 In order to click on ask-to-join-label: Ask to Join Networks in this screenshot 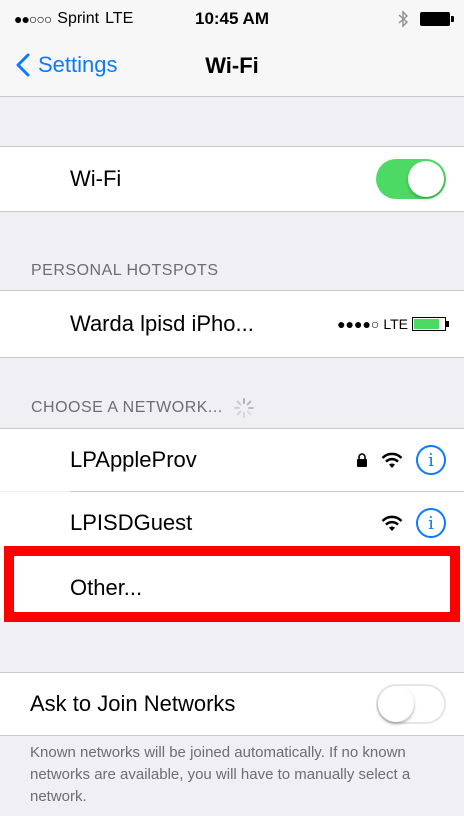, I will do `click(133, 703)`.